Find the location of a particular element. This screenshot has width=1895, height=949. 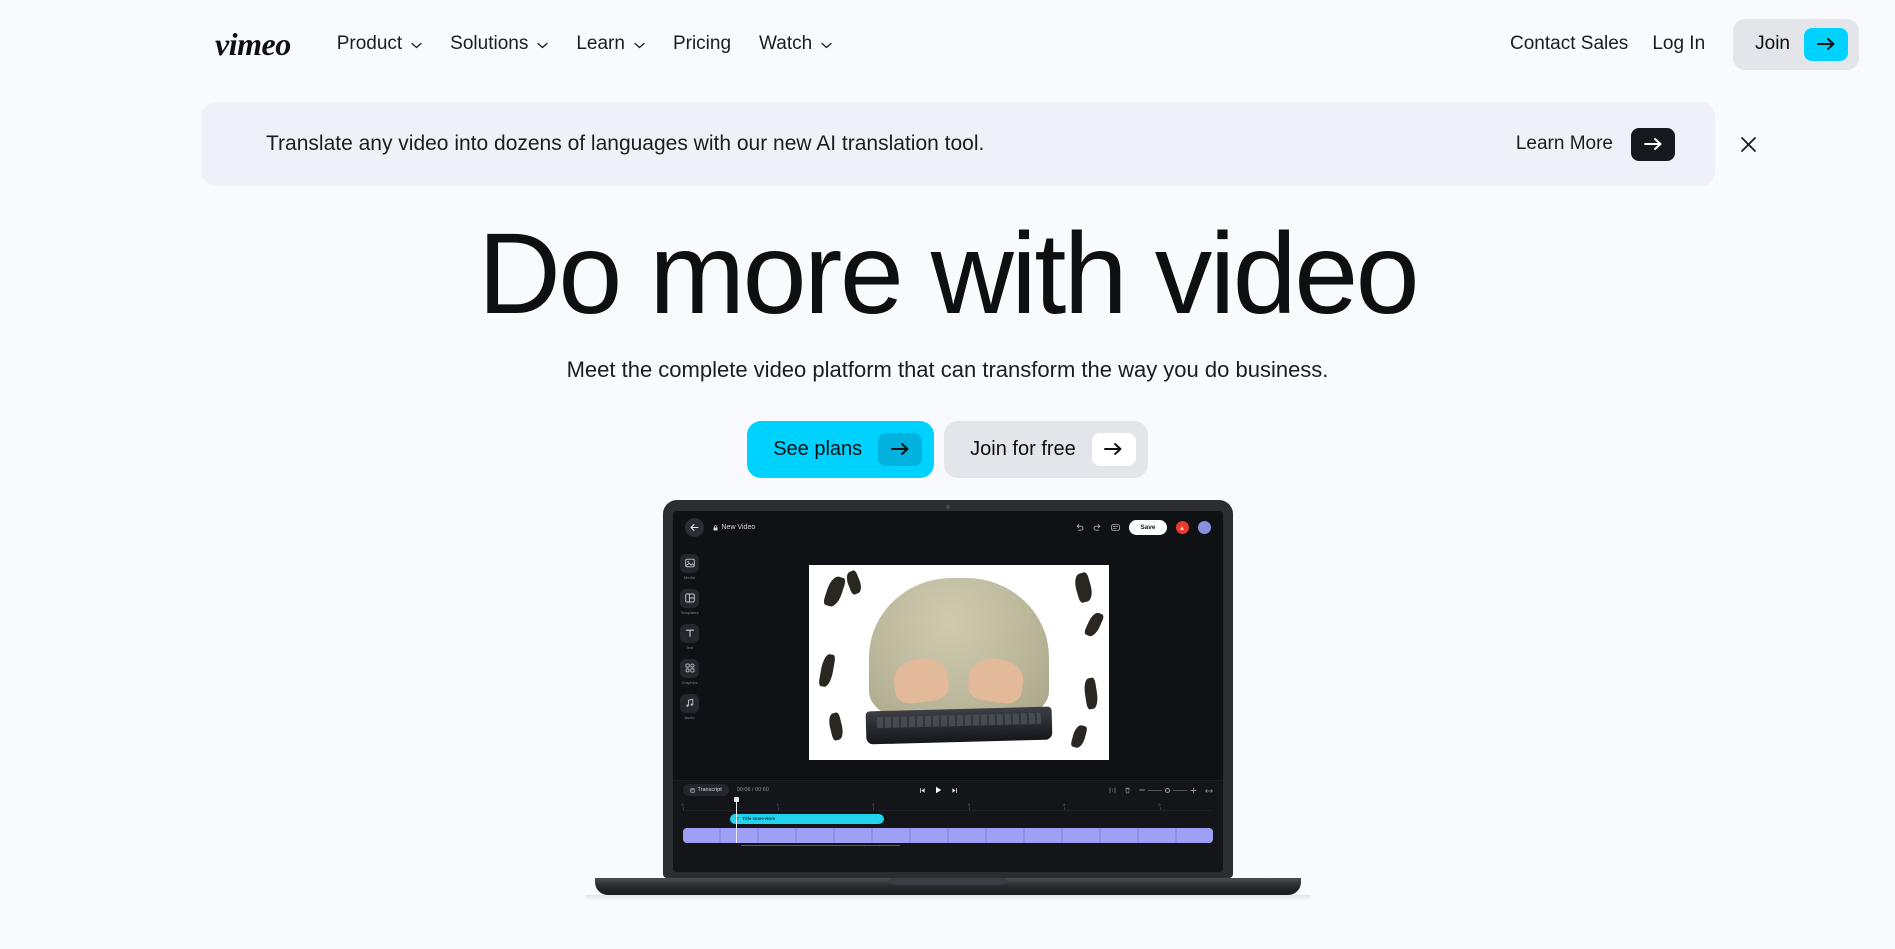

skip-previous-icon is located at coordinates (922, 790).